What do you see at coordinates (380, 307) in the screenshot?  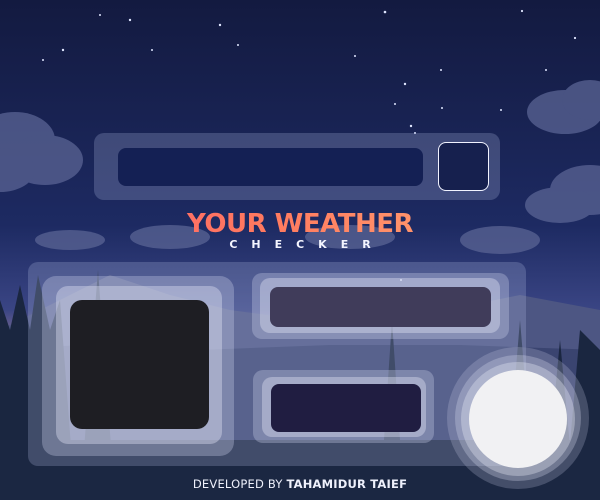 I see `temperature-display` at bounding box center [380, 307].